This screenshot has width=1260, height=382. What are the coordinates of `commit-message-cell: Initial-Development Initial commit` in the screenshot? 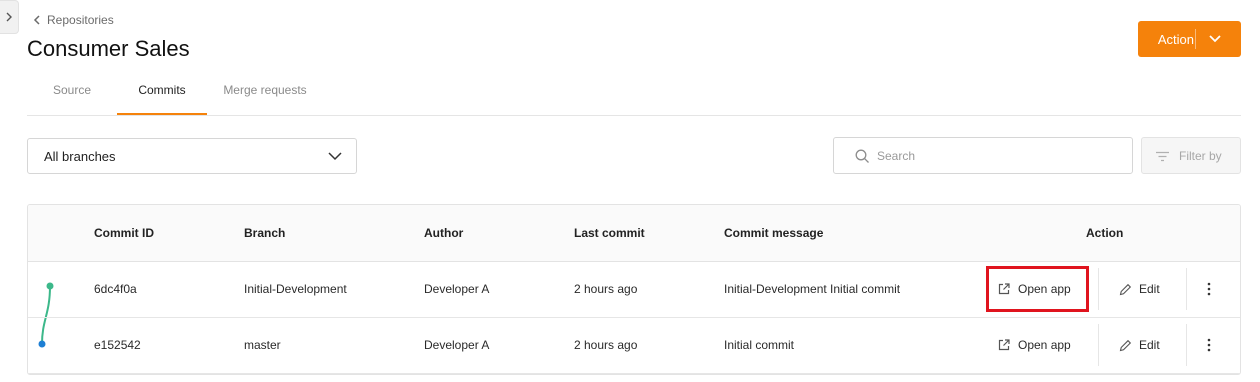 It's located at (812, 289).